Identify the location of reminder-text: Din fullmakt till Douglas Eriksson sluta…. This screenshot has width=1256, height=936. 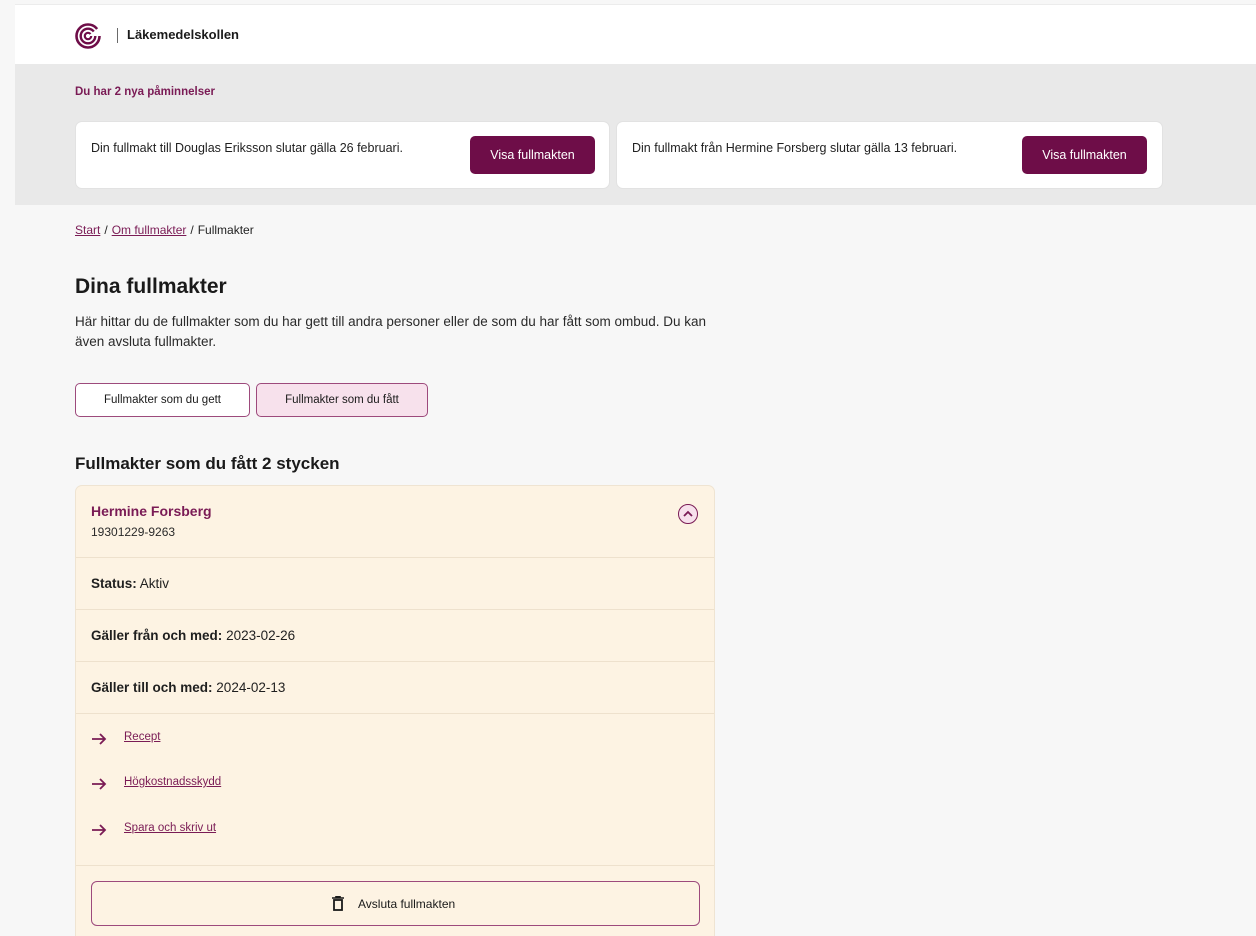
(247, 148).